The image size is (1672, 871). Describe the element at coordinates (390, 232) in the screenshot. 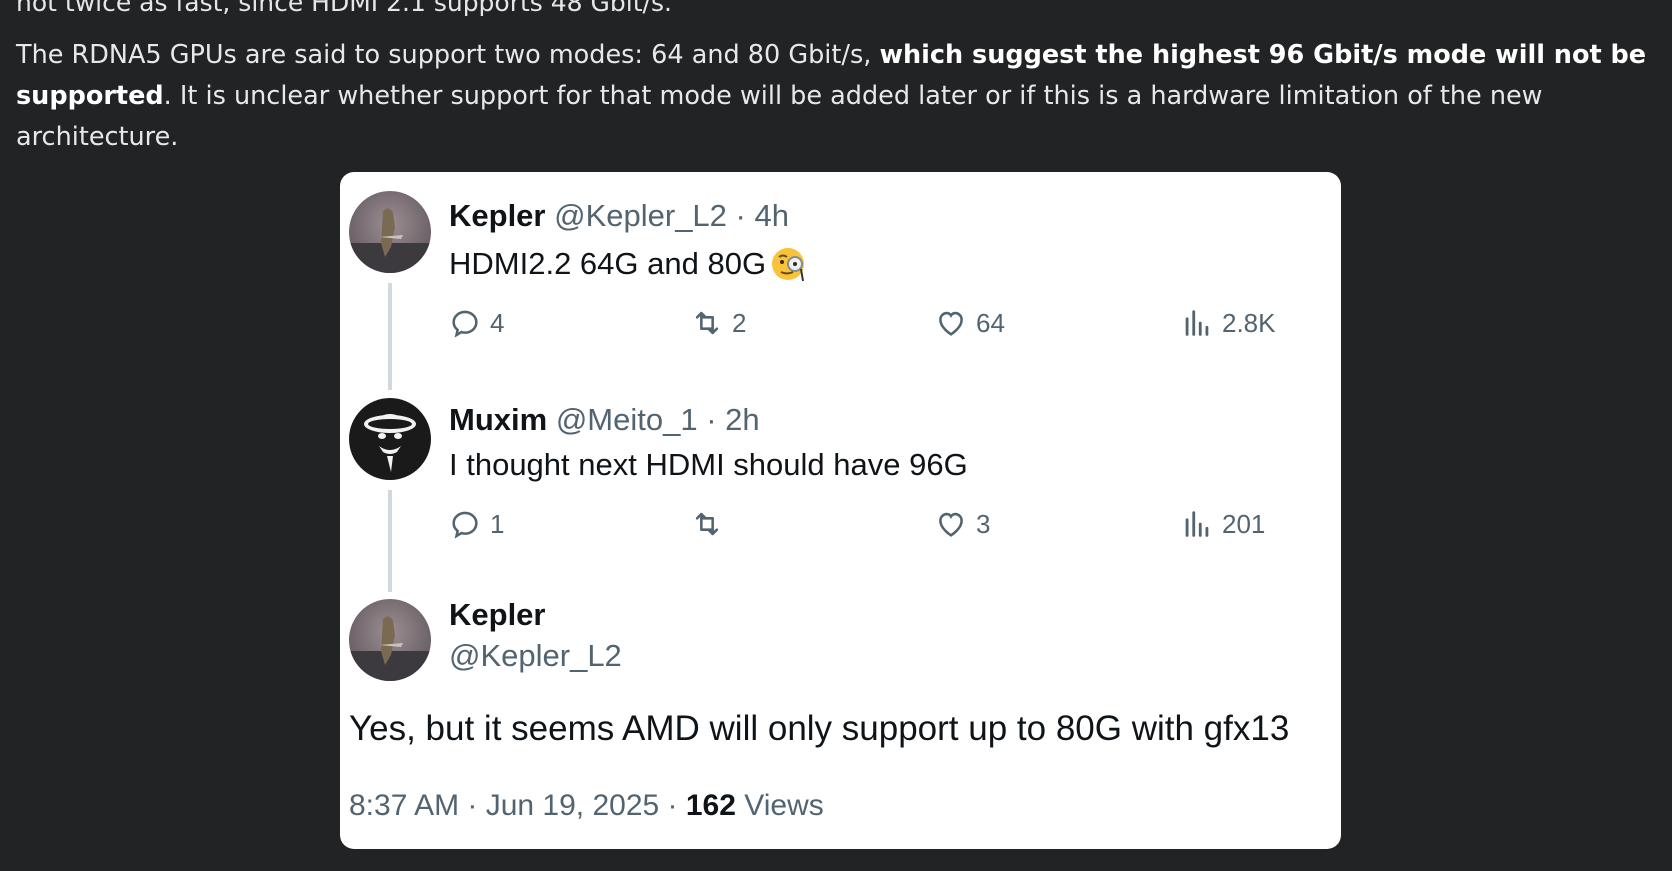

I see `avatar-kepler` at that location.